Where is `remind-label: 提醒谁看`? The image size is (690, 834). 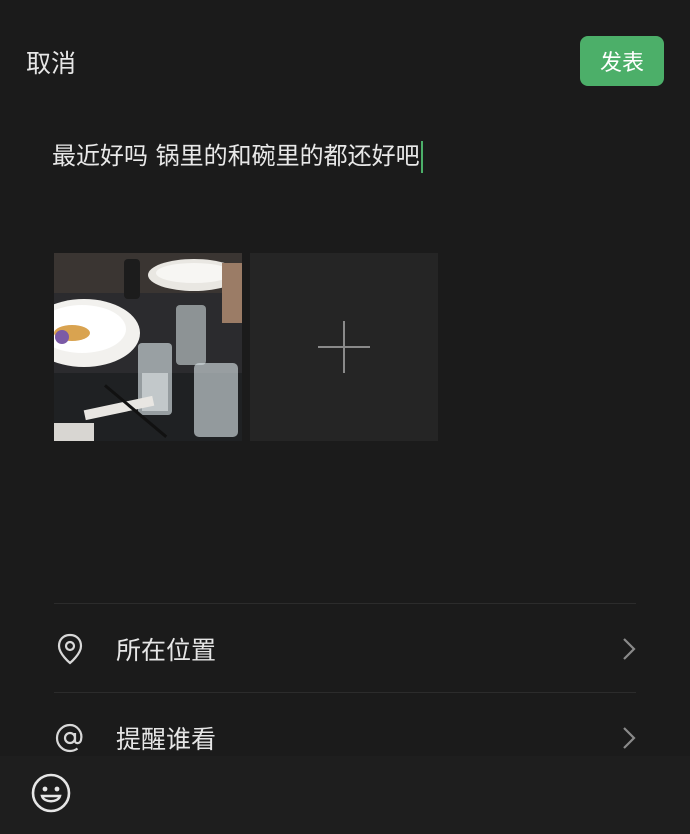
remind-label: 提醒谁看 is located at coordinates (166, 739).